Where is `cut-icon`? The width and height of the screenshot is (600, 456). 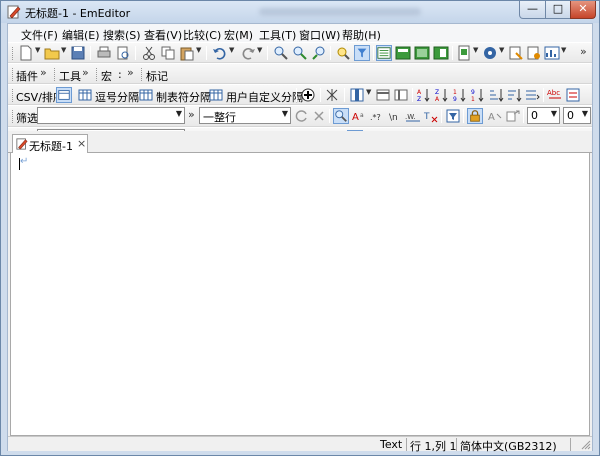
cut-icon is located at coordinates (149, 53).